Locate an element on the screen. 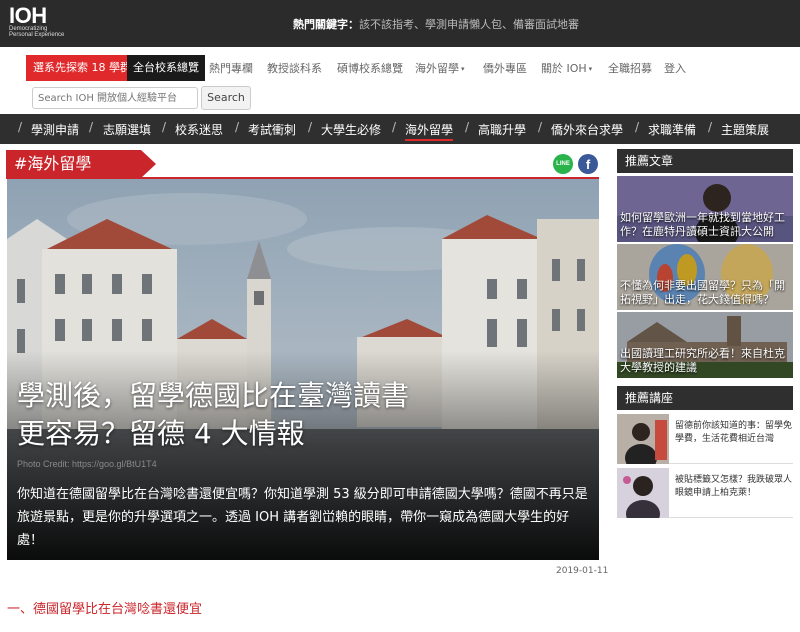 The image size is (800, 632). nav-item-professors: 教授談科系 is located at coordinates (294, 68).